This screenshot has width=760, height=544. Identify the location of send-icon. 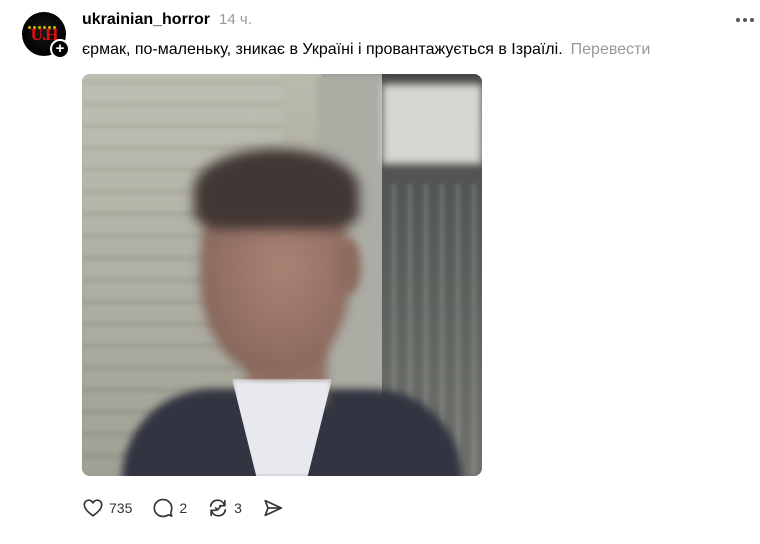
(273, 508).